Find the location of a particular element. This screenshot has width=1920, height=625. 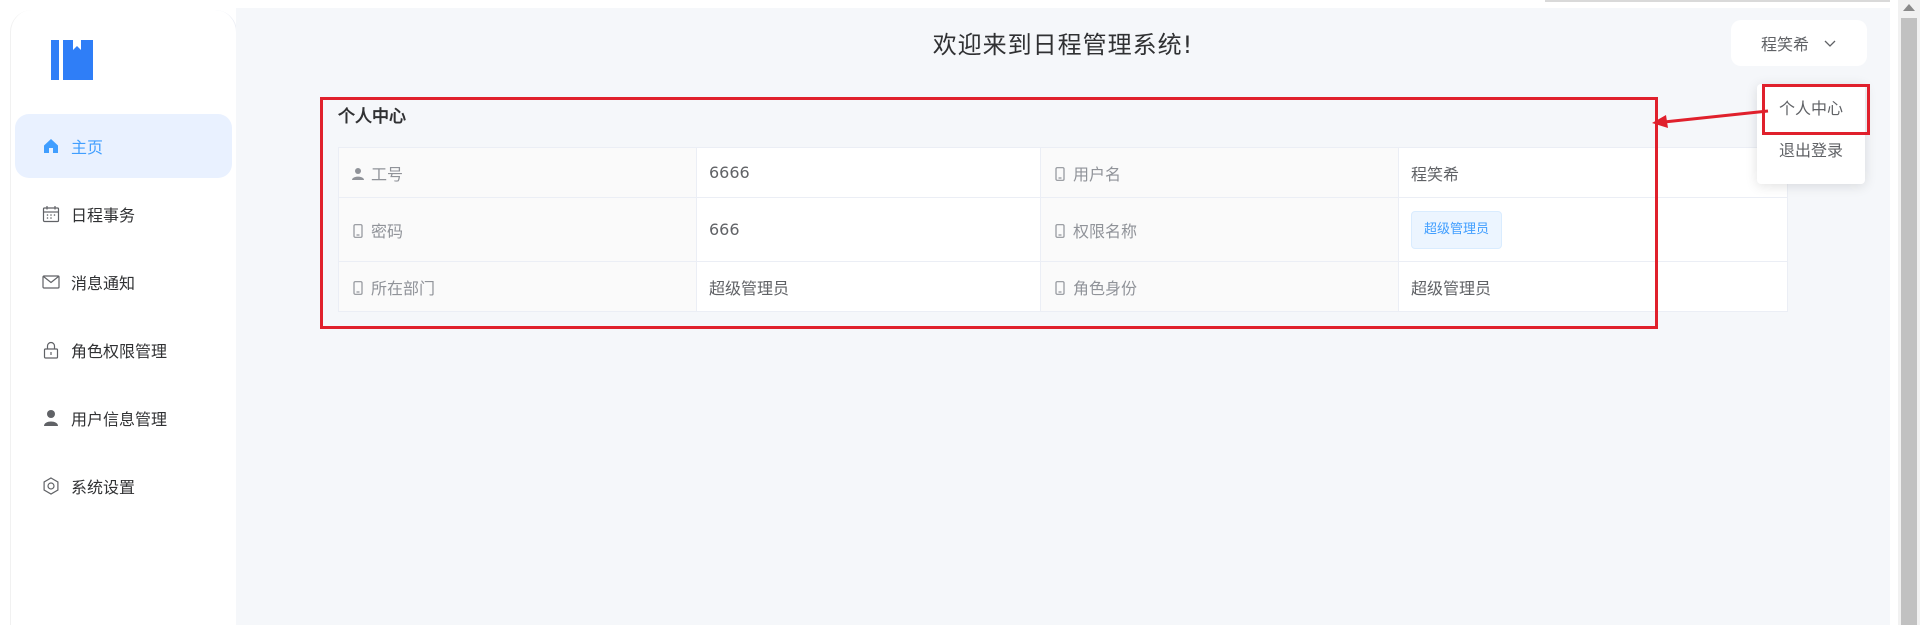

sidebar-item-label: 系统设置 is located at coordinates (103, 487).